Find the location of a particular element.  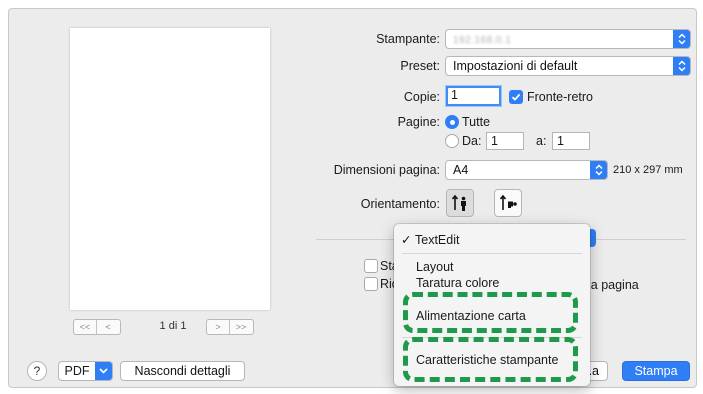

copies-label: Copie: is located at coordinates (421, 97).